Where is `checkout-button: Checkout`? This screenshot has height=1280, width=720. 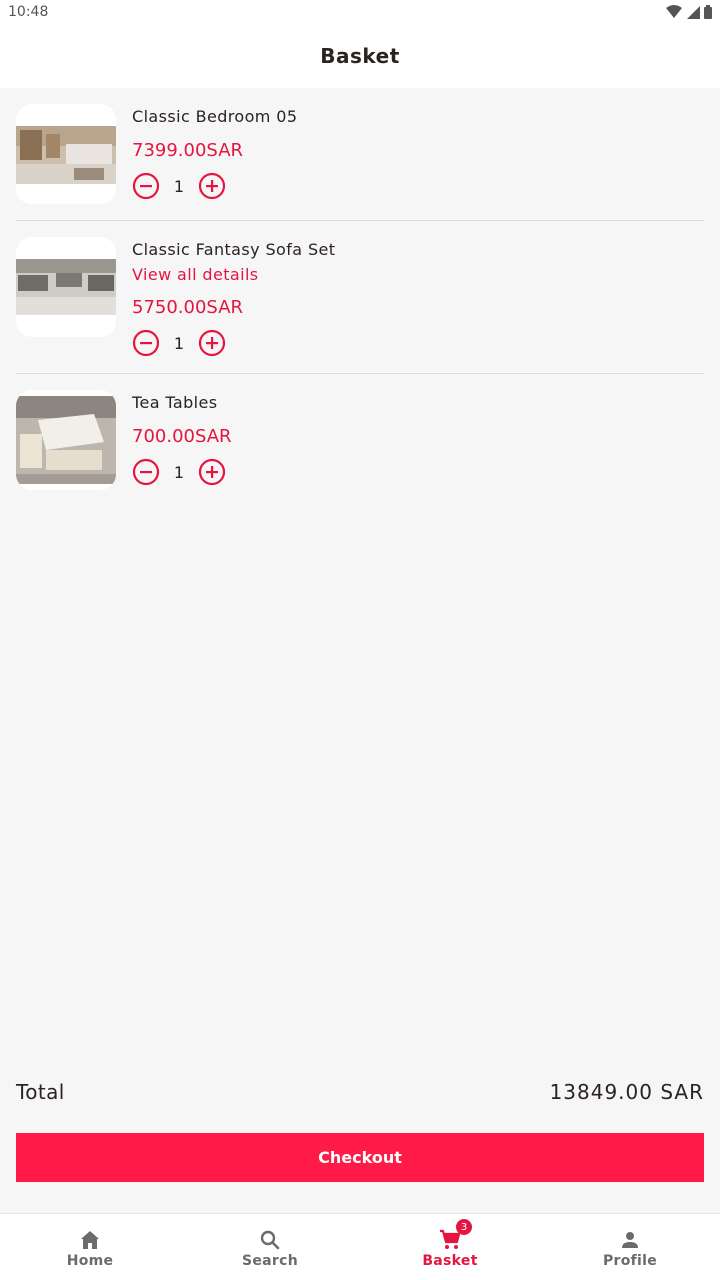 checkout-button: Checkout is located at coordinates (360, 1157).